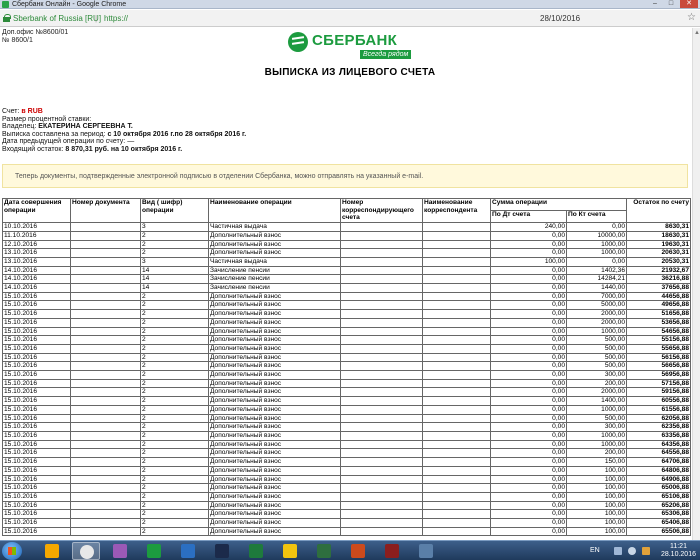 Image resolution: width=700 pixels, height=560 pixels. Describe the element at coordinates (689, 4) in the screenshot. I see `close-button: ✕` at that location.